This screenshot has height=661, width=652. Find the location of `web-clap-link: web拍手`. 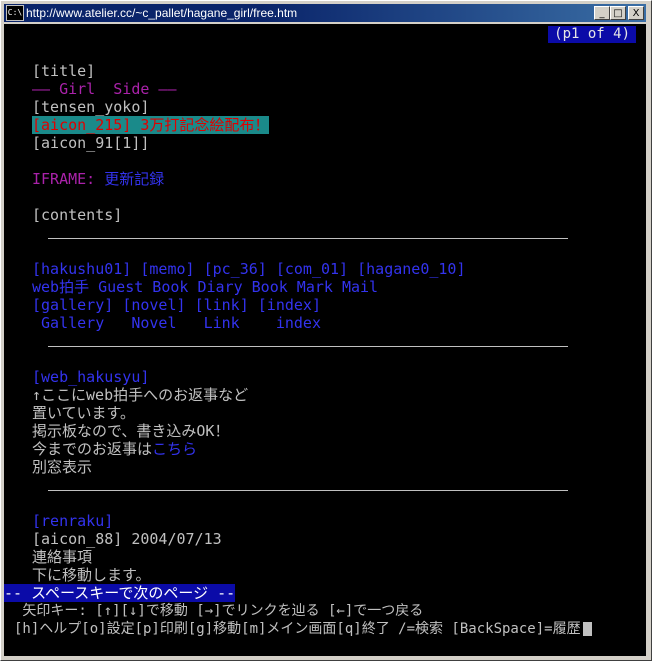

web-clap-link: web拍手 is located at coordinates (60, 287).